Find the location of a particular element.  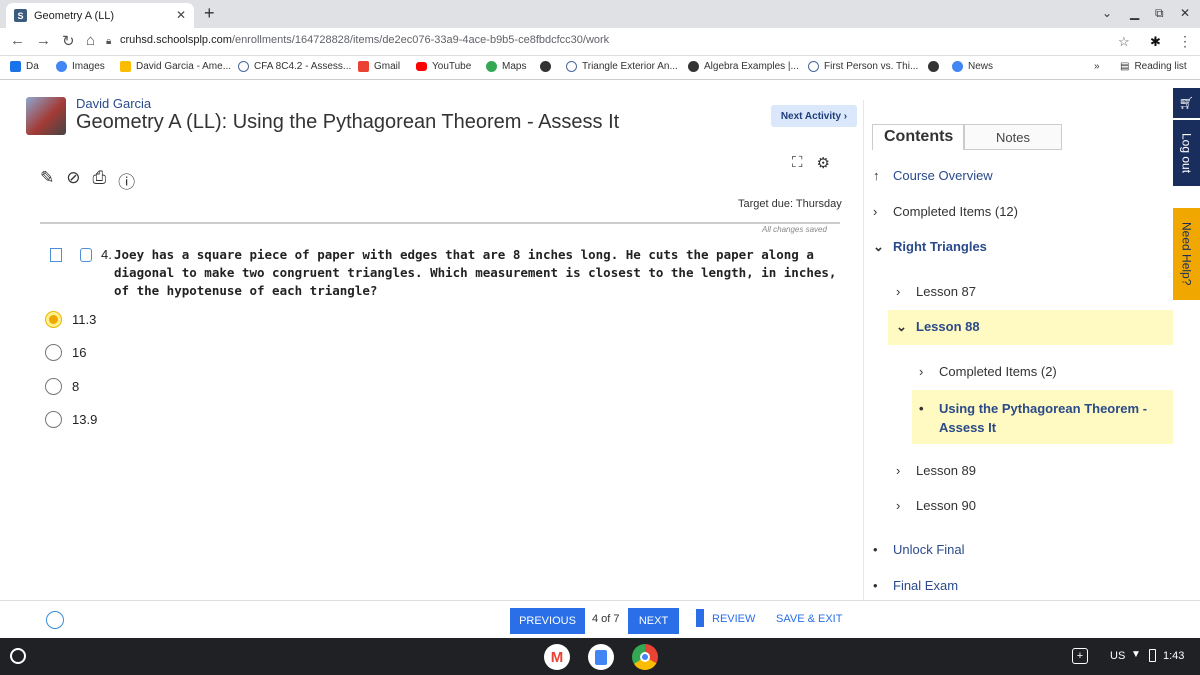

back-icon: ← is located at coordinates (17, 40).